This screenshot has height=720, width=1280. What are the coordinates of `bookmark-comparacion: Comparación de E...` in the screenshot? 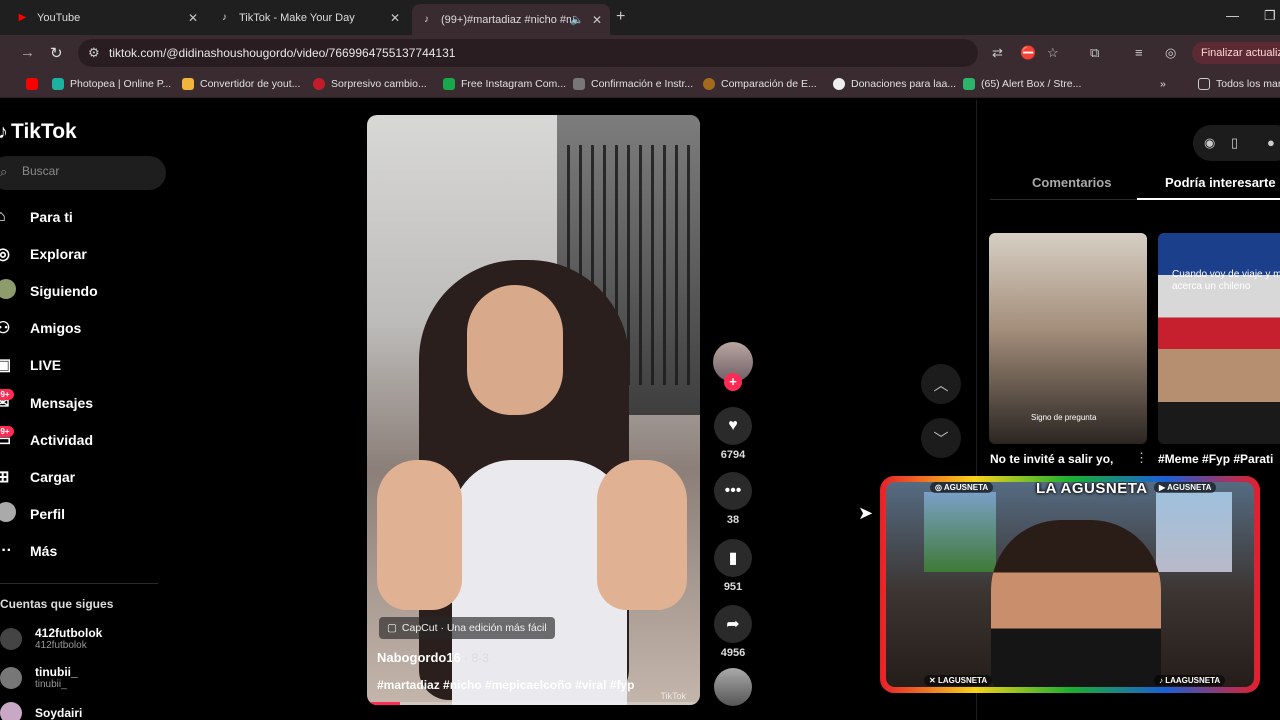 It's located at (760, 84).